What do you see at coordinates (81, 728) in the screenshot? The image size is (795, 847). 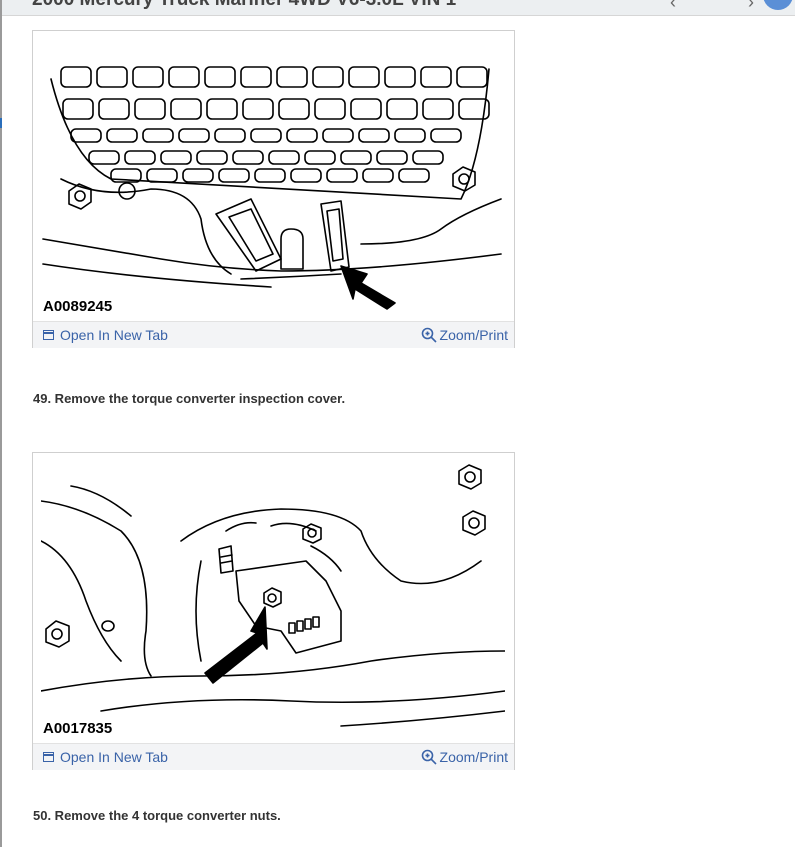 I see `image-code: A0017835` at bounding box center [81, 728].